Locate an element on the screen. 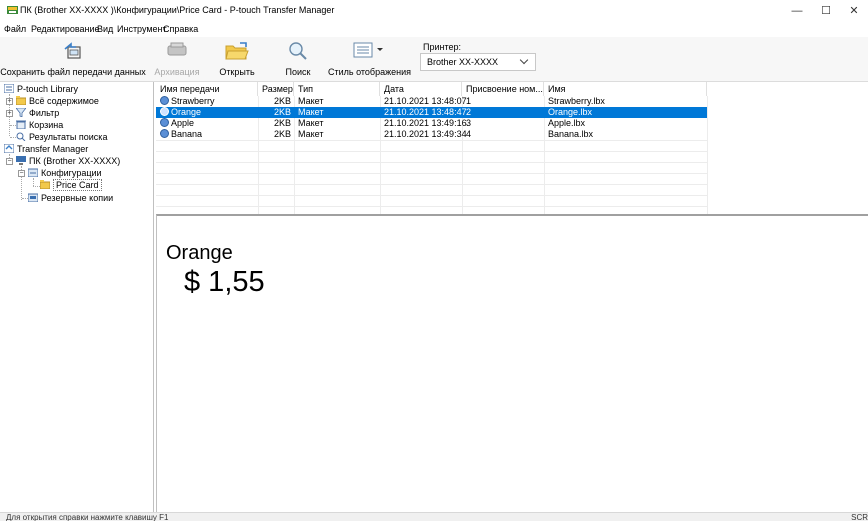 This screenshot has width=868, height=521. cell-filename: Strawberry.lbx is located at coordinates (576, 101).